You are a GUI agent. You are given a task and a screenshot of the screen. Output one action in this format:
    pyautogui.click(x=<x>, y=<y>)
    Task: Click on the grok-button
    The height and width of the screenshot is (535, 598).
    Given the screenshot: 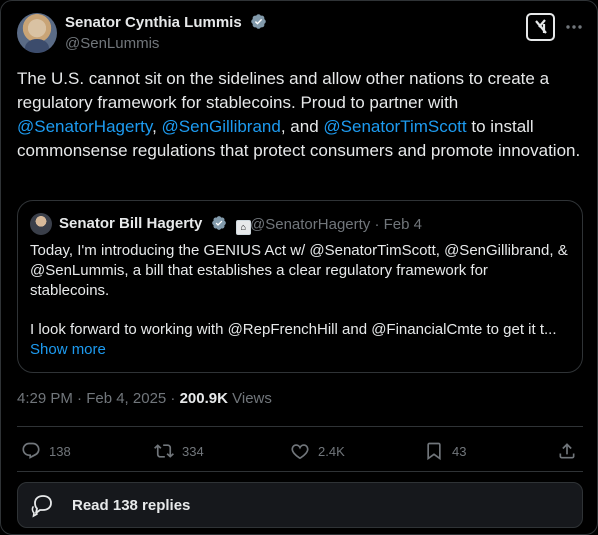 What is the action you would take?
    pyautogui.click(x=540, y=27)
    